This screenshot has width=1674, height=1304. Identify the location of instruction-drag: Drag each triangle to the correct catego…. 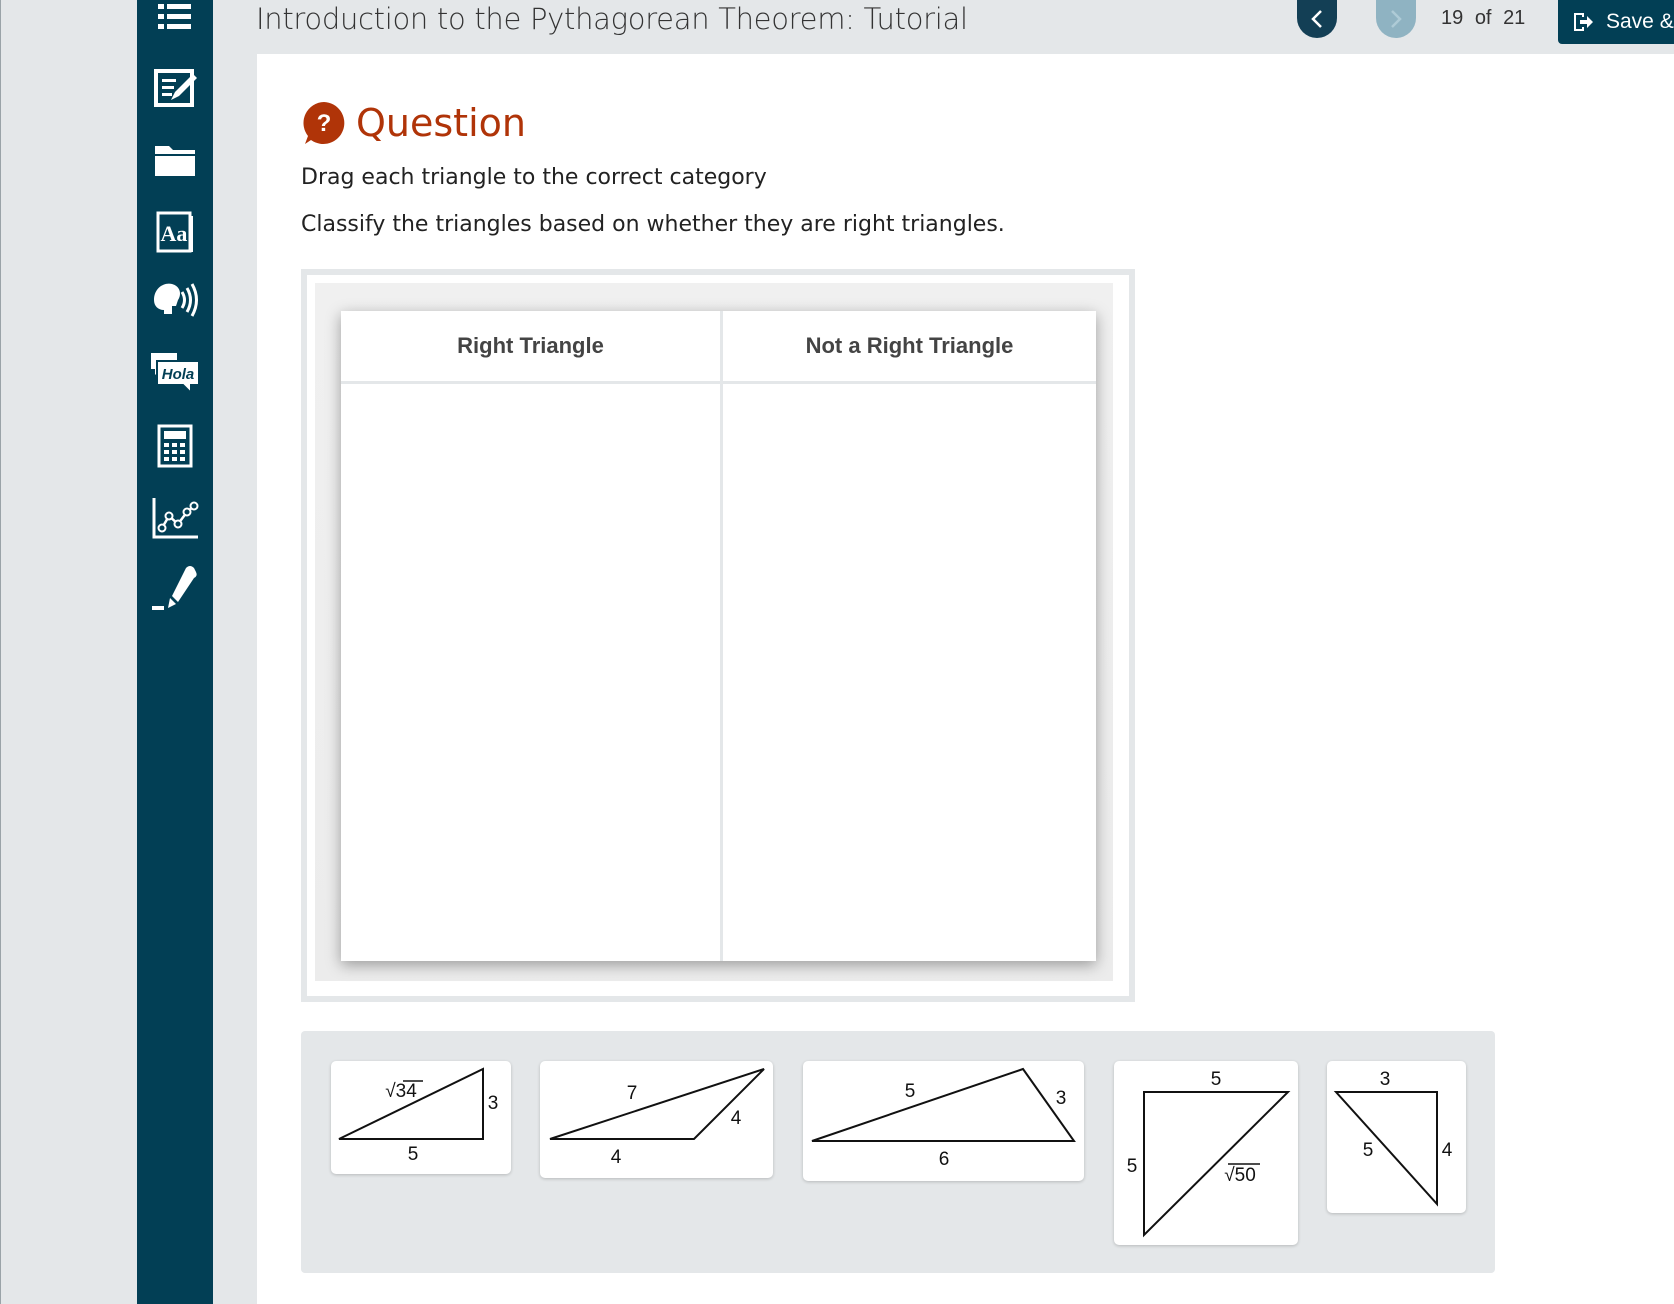
(534, 177).